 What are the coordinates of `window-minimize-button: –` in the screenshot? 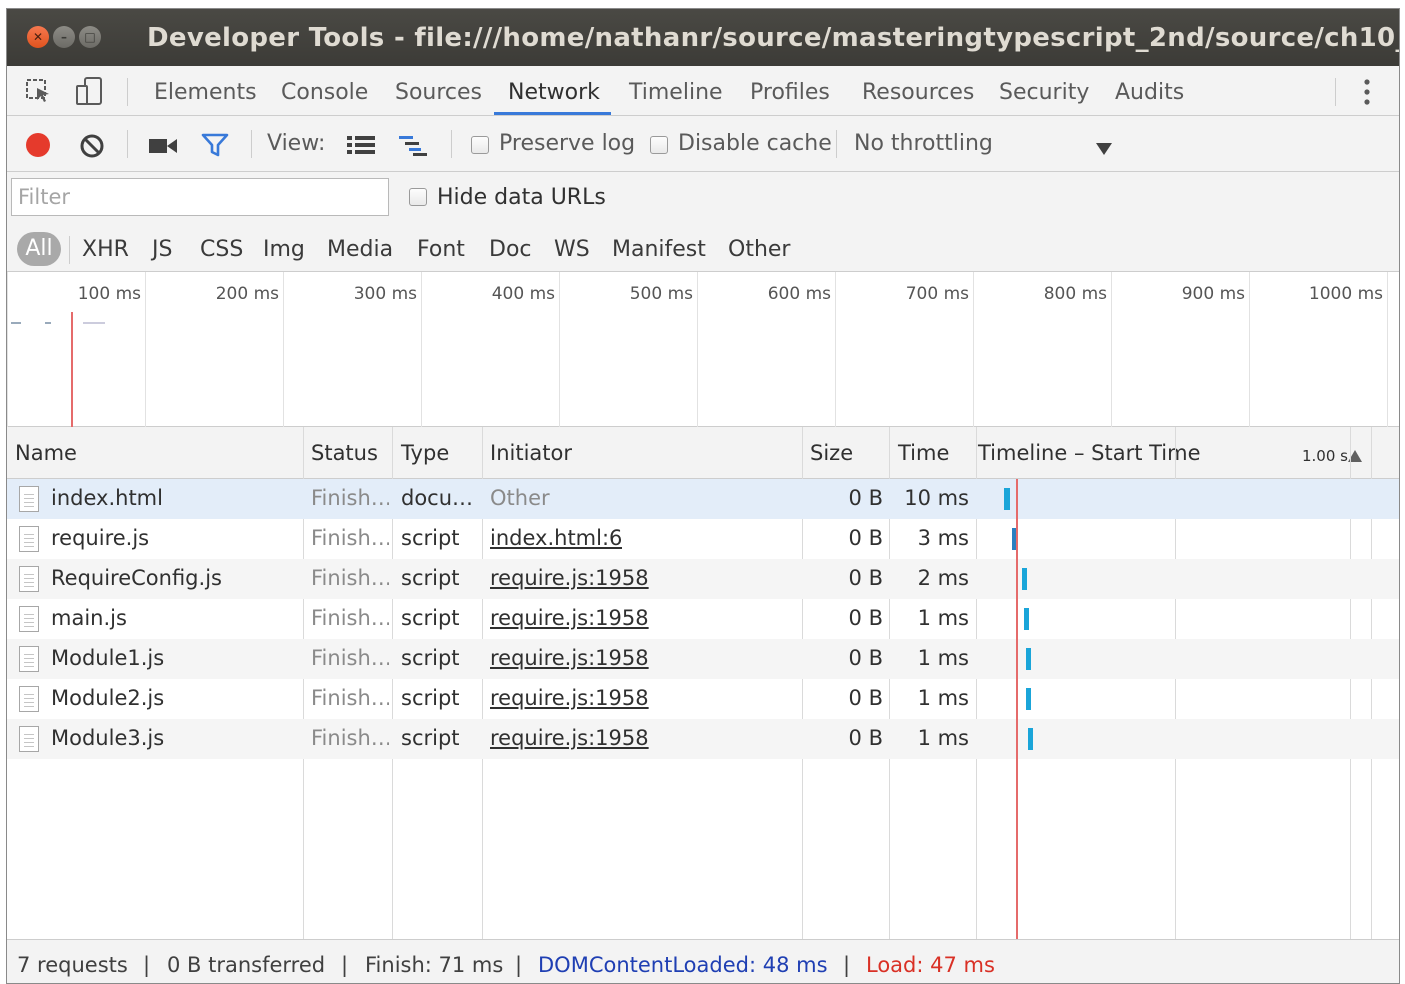 It's located at (64, 37).